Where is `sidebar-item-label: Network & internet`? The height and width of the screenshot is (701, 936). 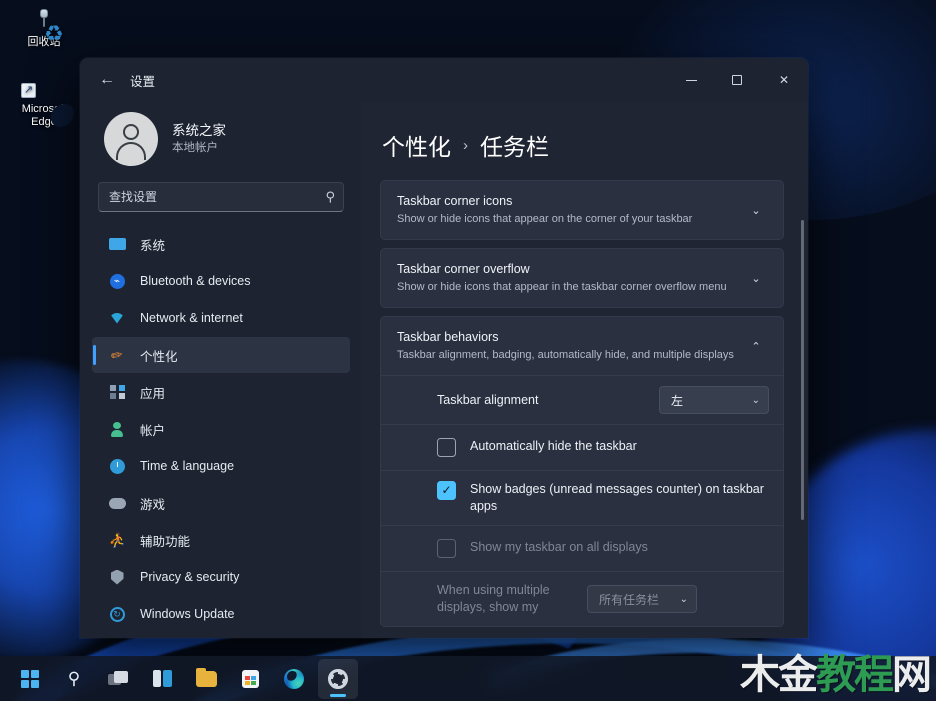 sidebar-item-label: Network & internet is located at coordinates (191, 318).